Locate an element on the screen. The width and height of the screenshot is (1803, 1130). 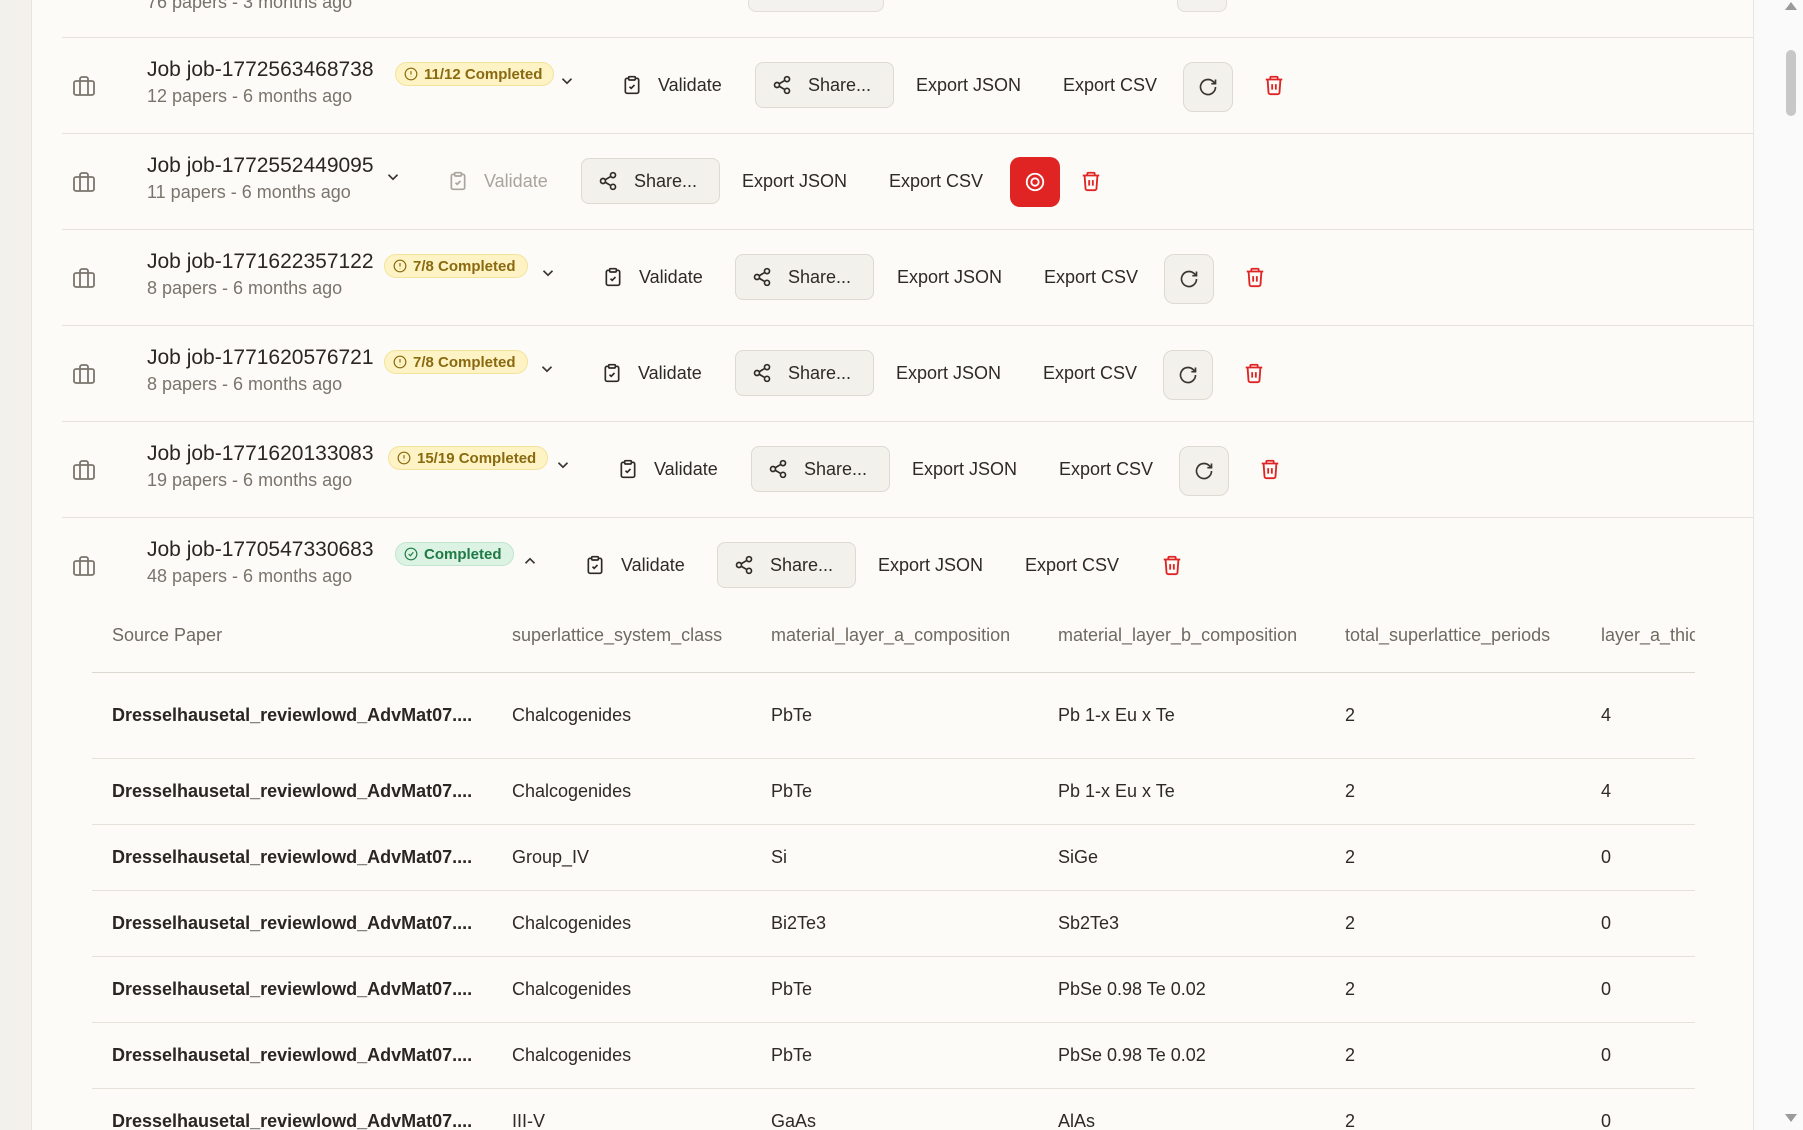
scrollbar-thumb is located at coordinates (1791, 83).